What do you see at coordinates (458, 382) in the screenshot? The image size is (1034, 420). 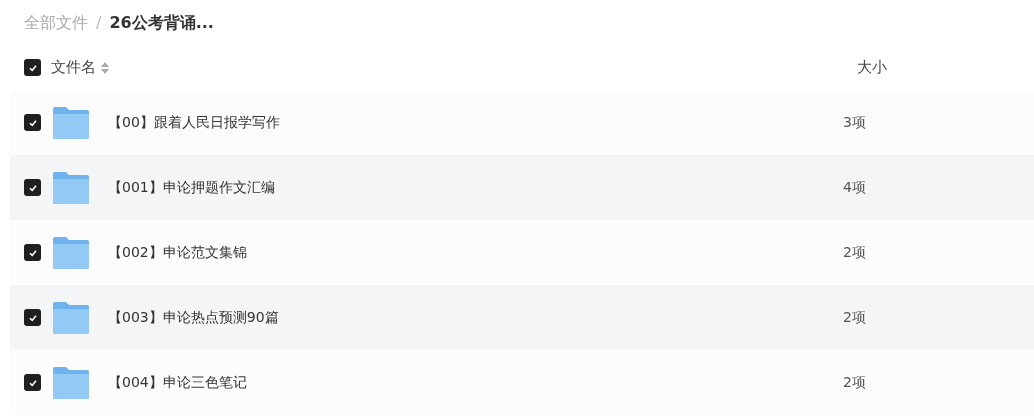 I see `file-name: 【004】申论三色笔记` at bounding box center [458, 382].